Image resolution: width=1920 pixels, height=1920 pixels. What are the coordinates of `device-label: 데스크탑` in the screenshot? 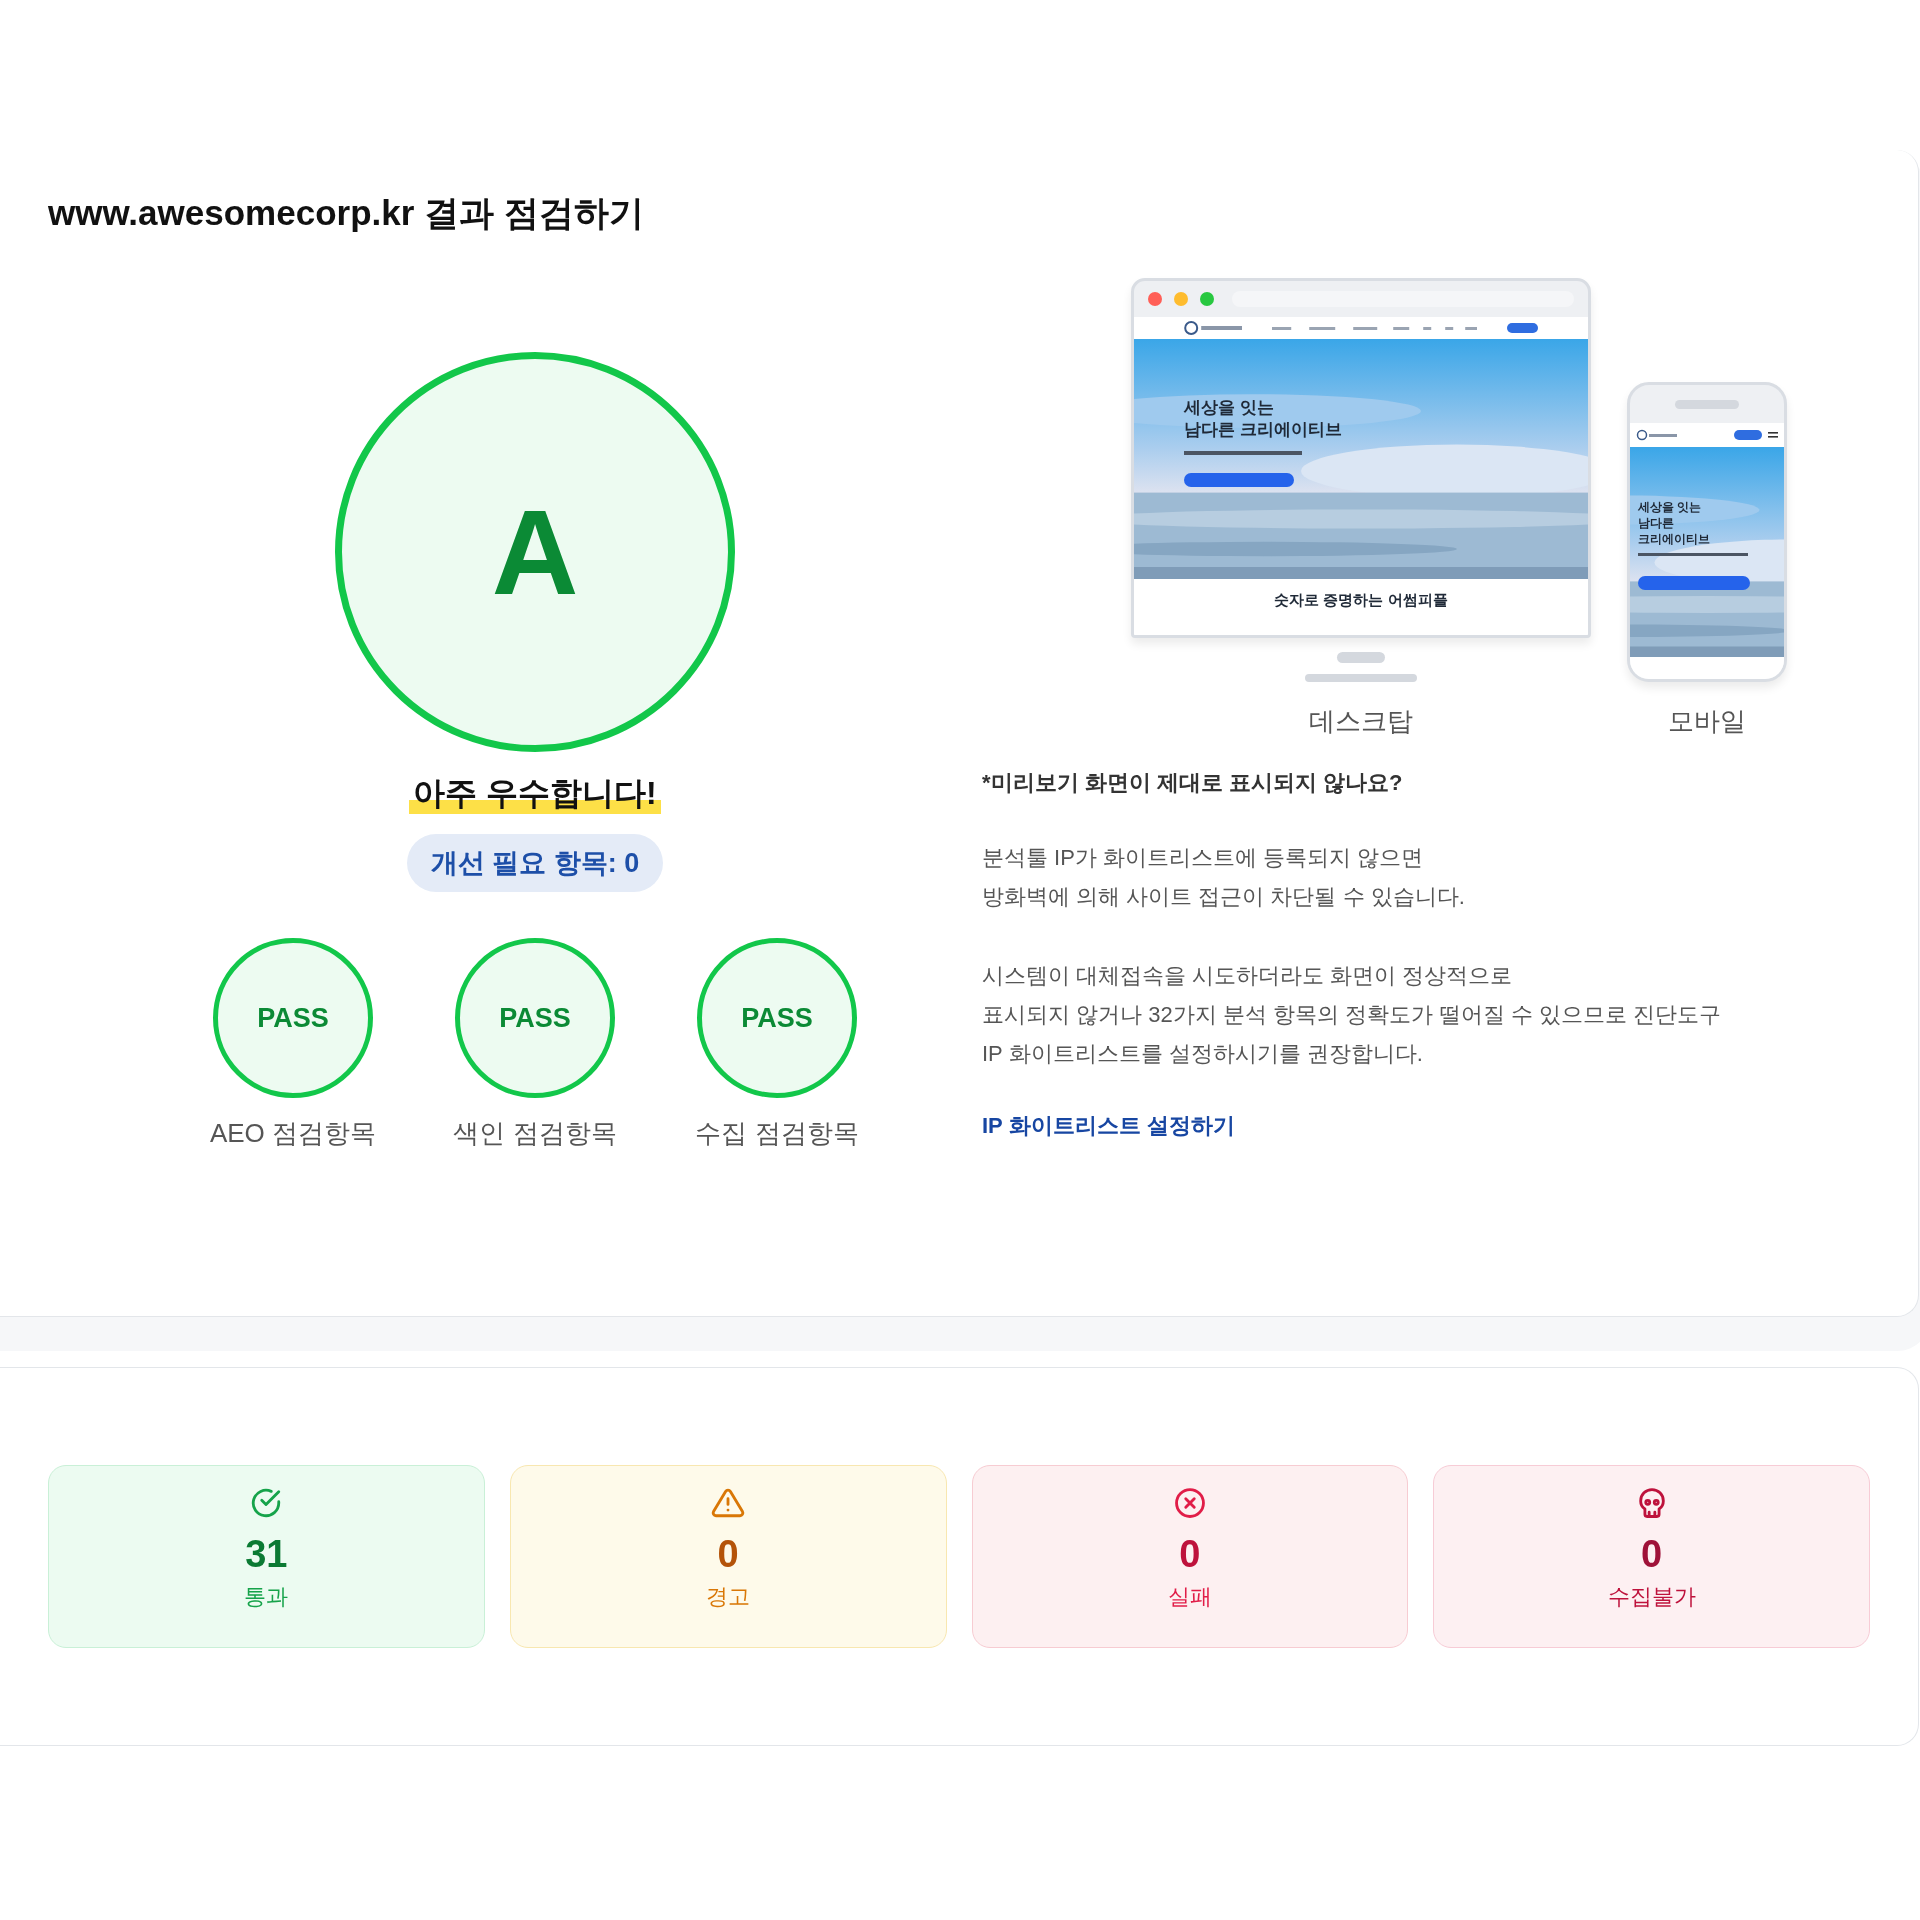 It's located at (1361, 721).